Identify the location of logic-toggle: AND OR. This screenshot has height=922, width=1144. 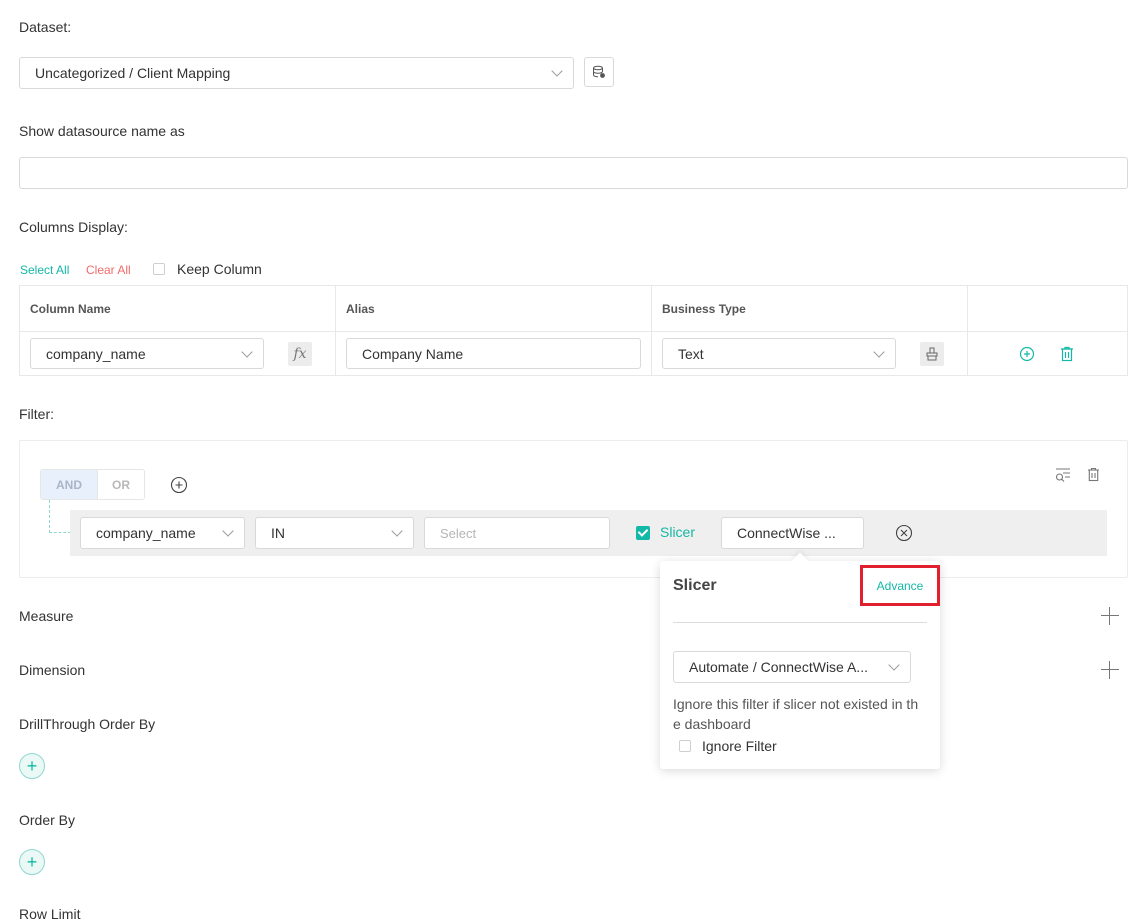
(92, 484).